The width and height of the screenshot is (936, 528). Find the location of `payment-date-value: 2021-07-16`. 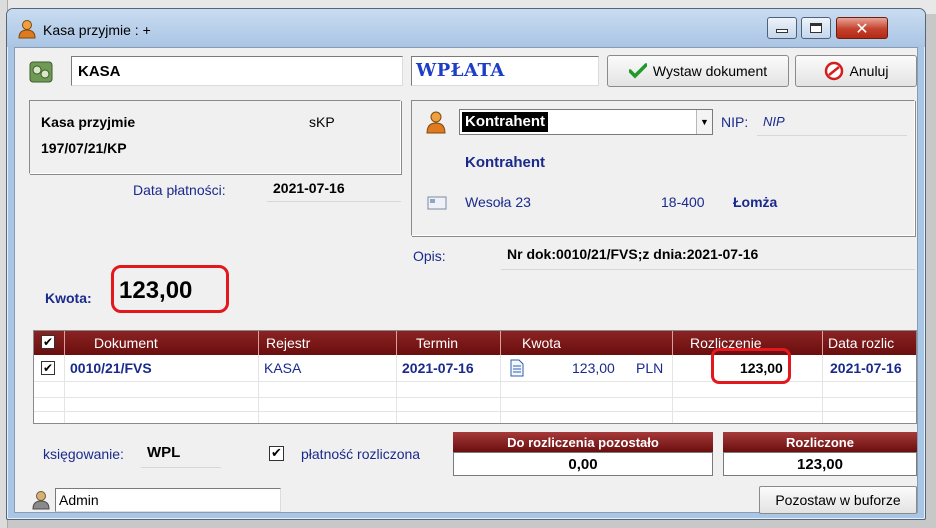

payment-date-value: 2021-07-16 is located at coordinates (309, 188).